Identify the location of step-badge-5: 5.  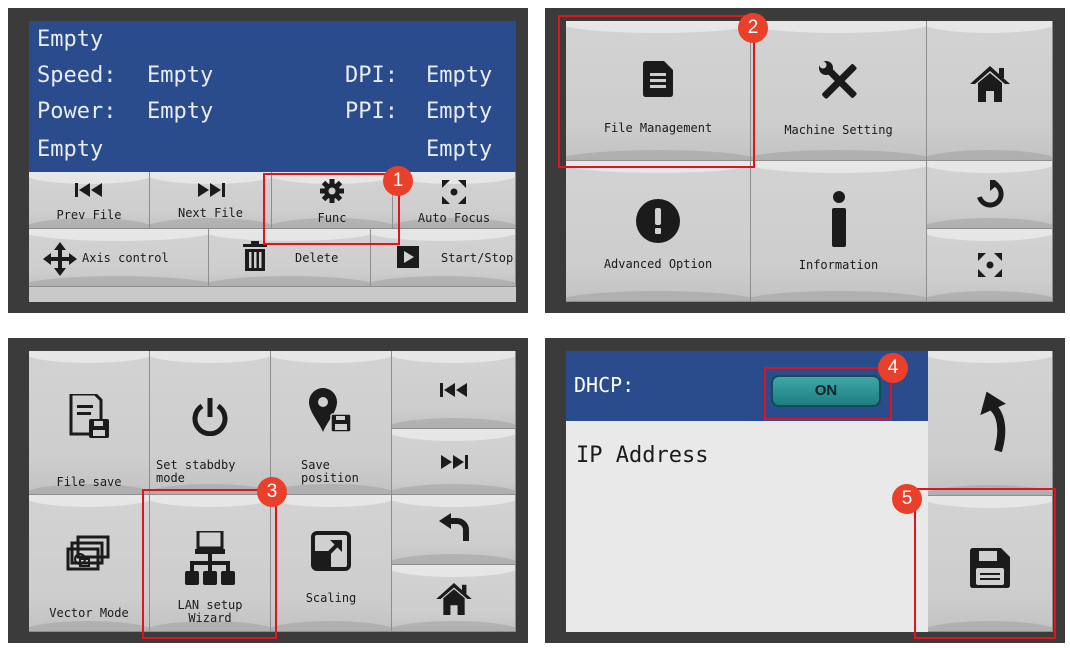
(907, 499).